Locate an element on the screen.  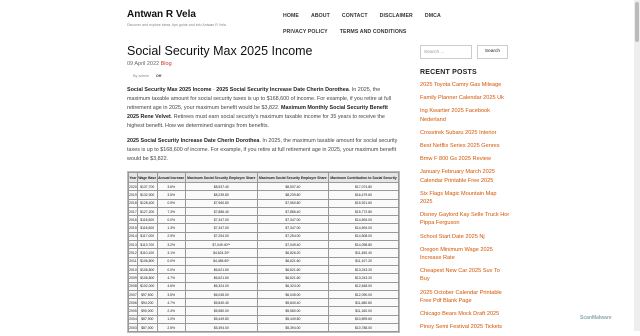
post-meta: 09 April 2022 Blog is located at coordinates (149, 64).